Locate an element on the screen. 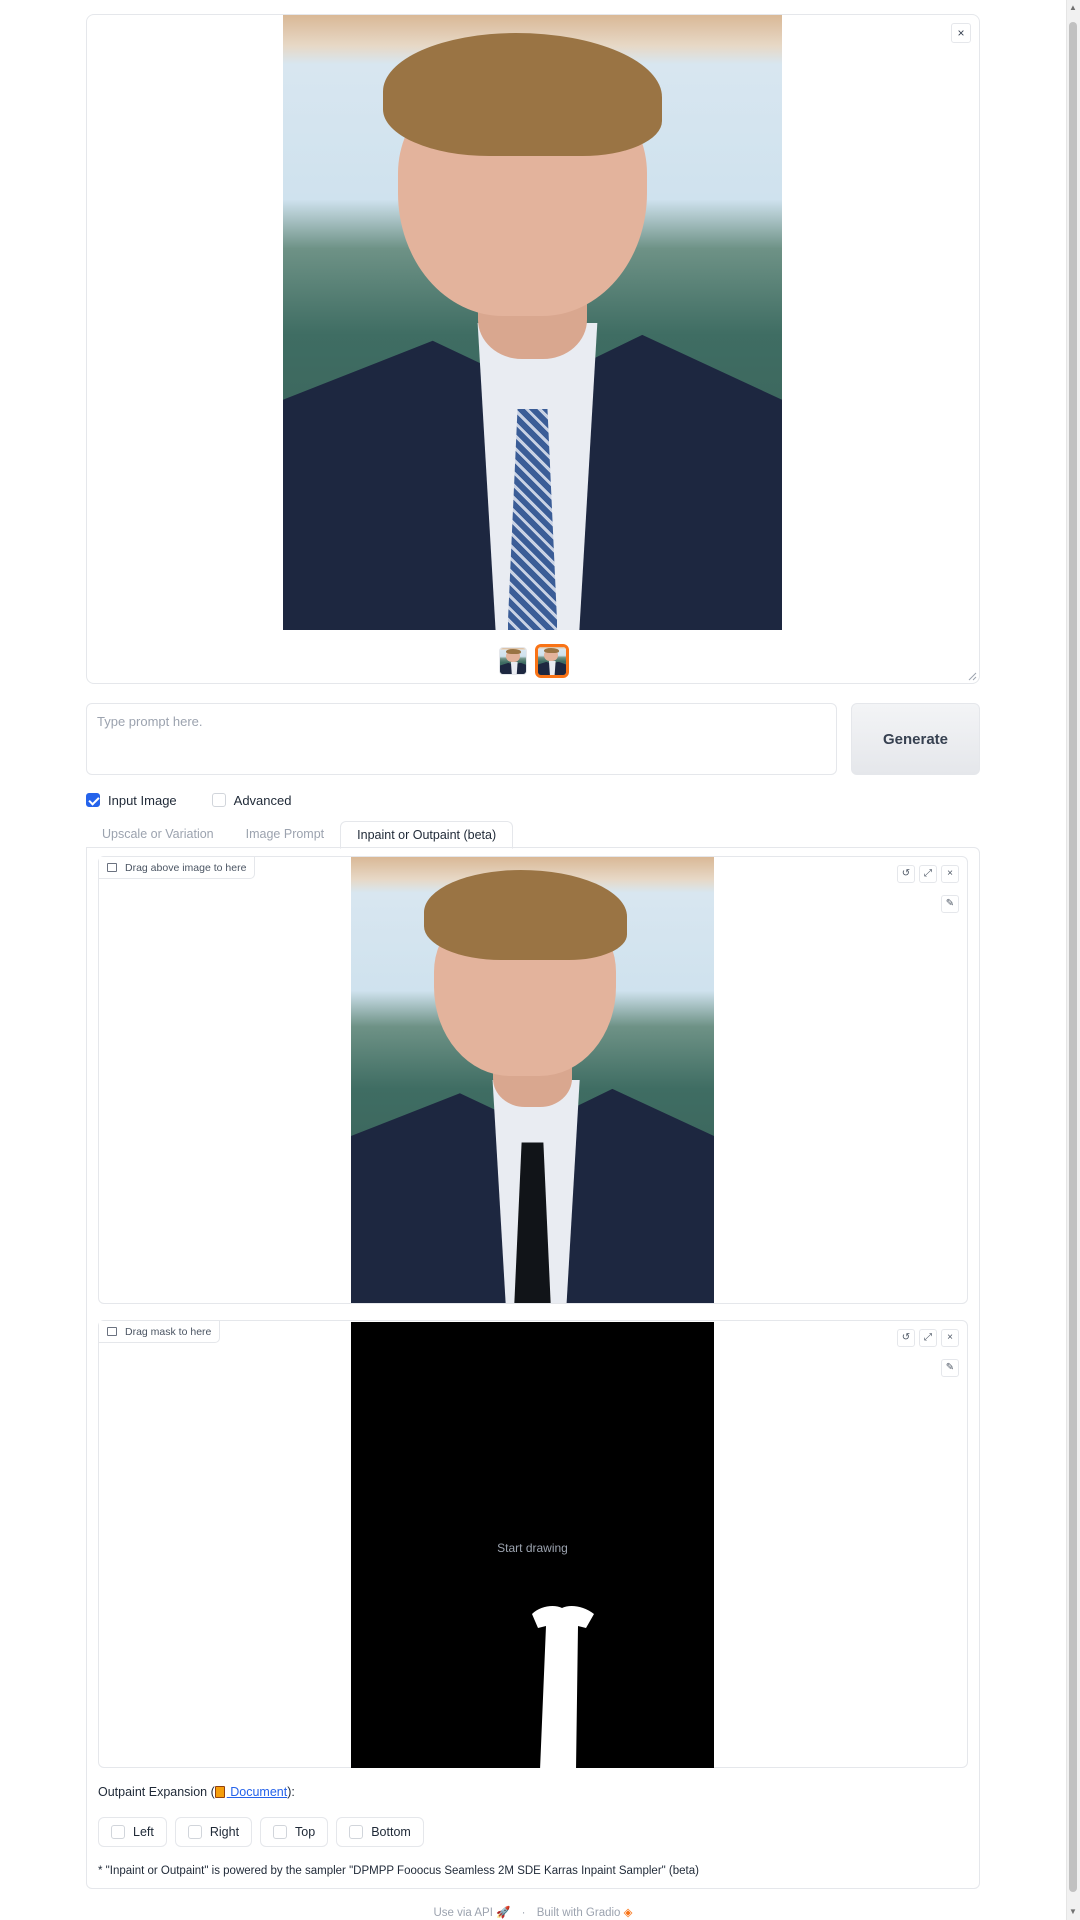  outpaint-left-option: Left is located at coordinates (132, 1832).